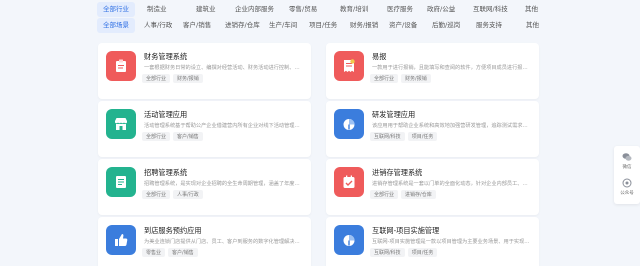 The height and width of the screenshot is (266, 640). Describe the element at coordinates (490, 9) in the screenshot. I see `filter-chip: 互联网/科技` at that location.